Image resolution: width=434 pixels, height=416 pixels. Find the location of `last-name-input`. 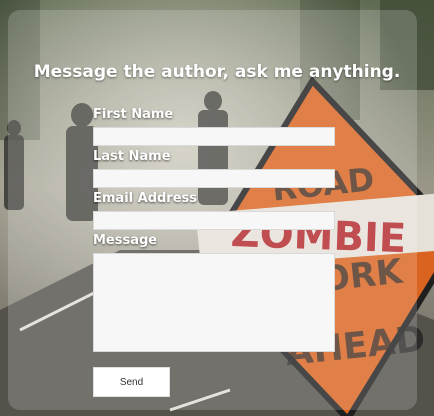

last-name-input is located at coordinates (214, 178).